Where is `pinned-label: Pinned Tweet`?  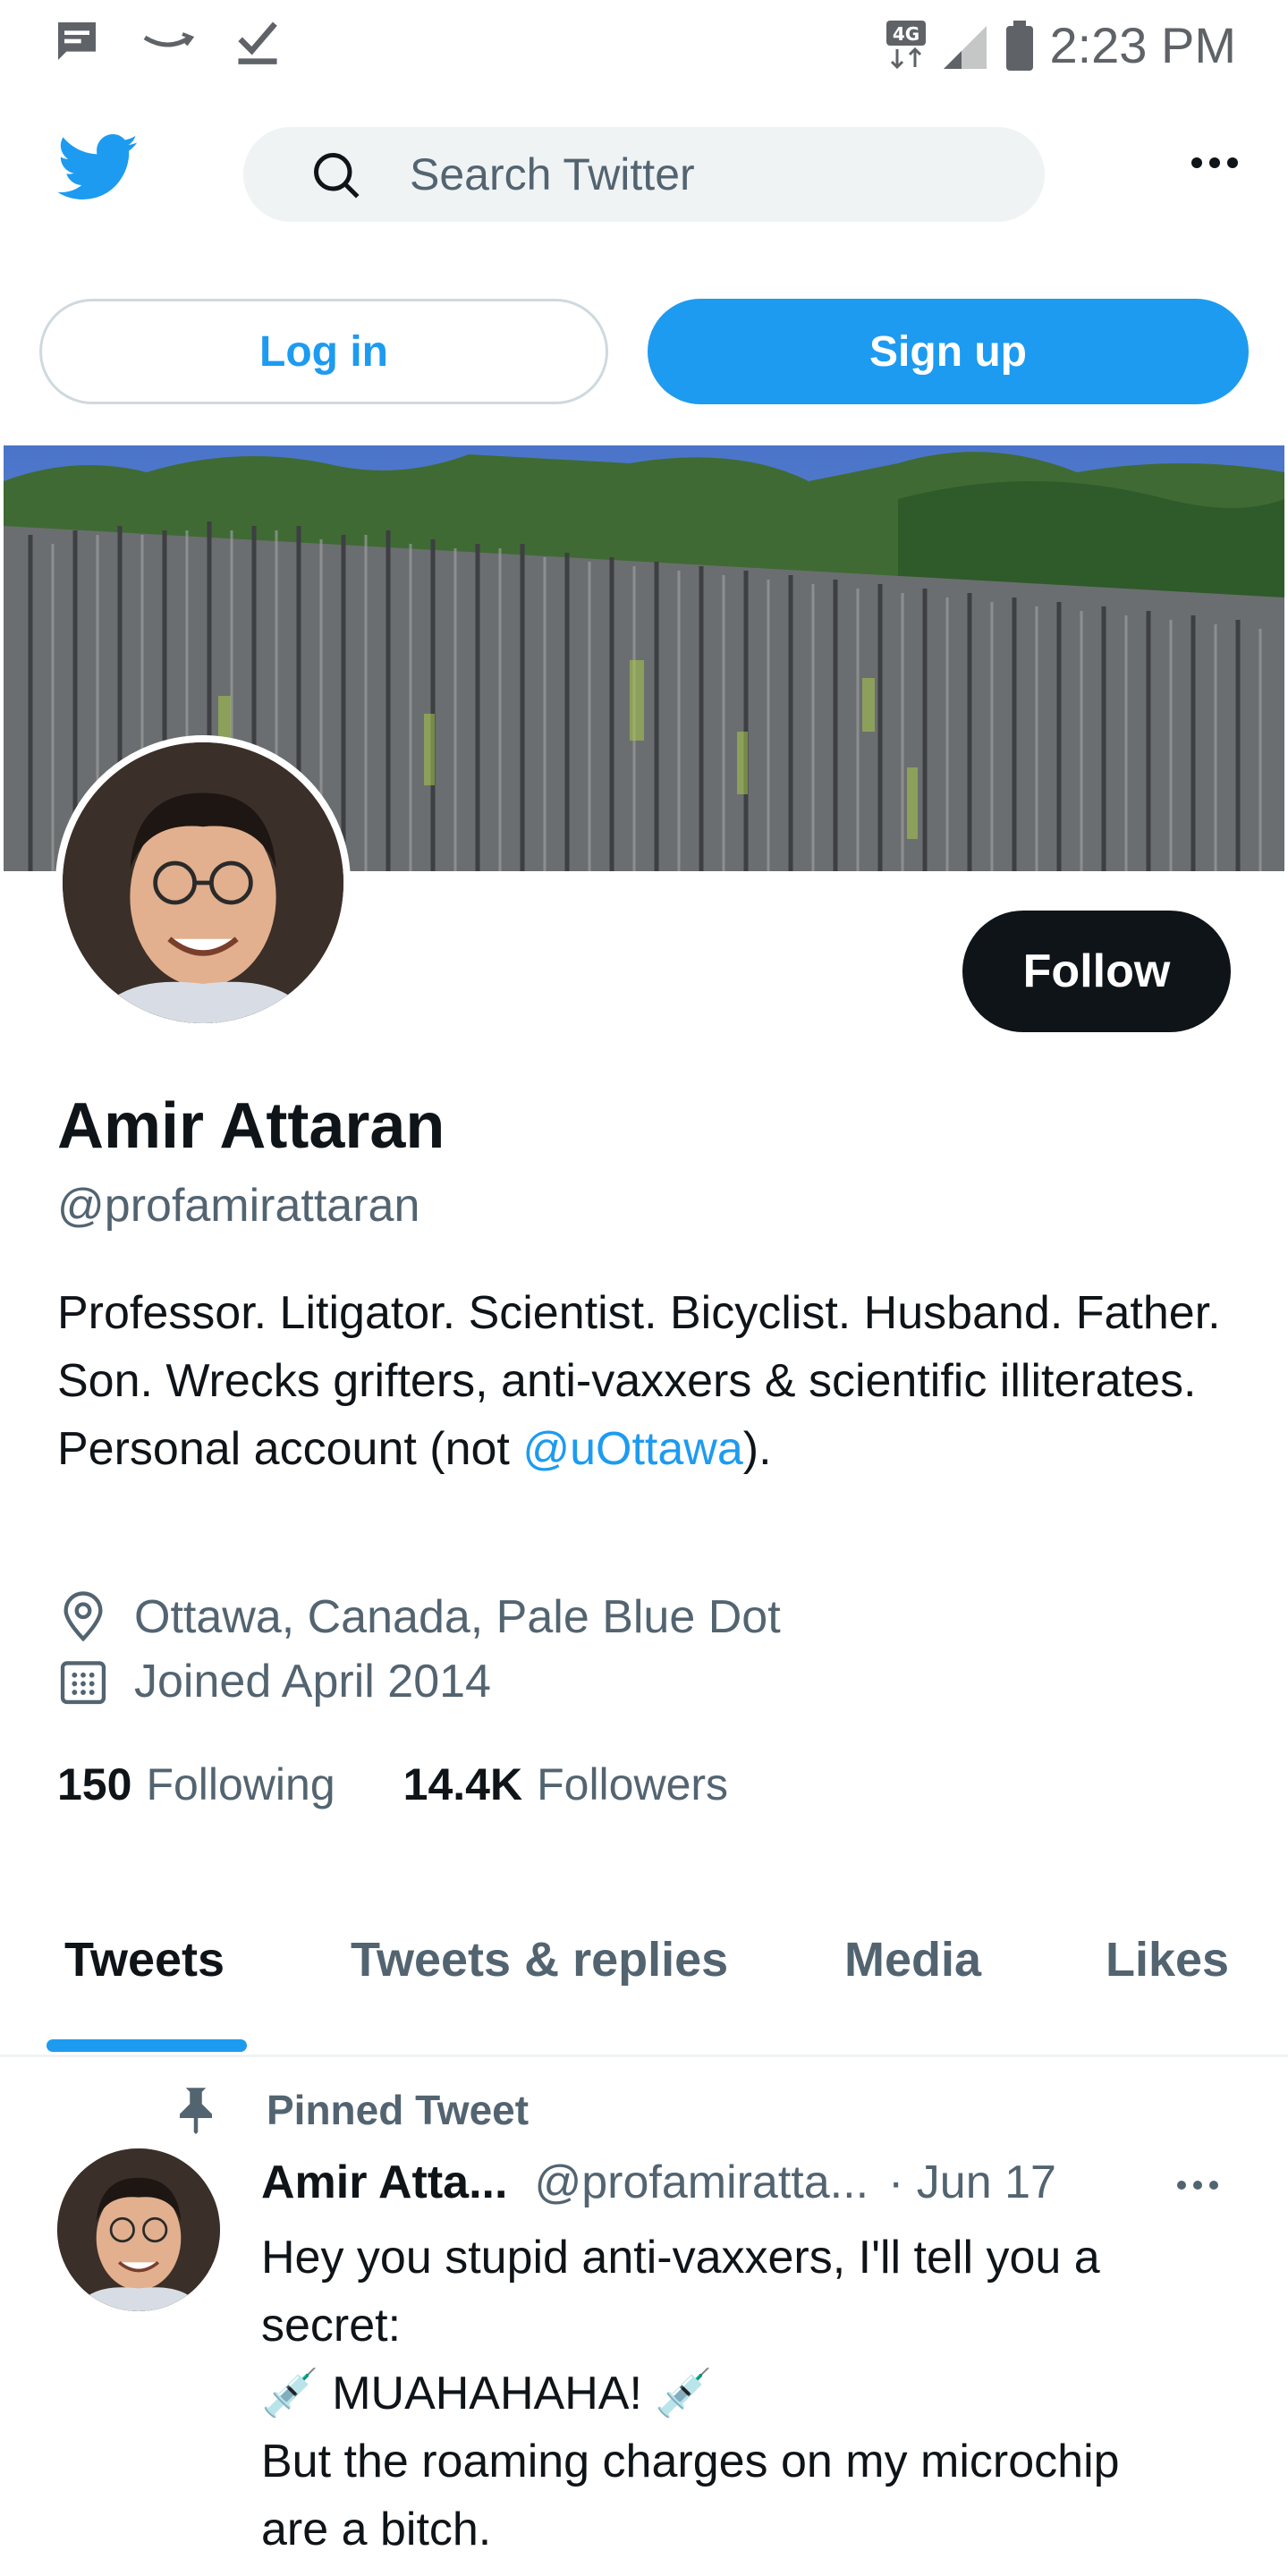 pinned-label: Pinned Tweet is located at coordinates (352, 2110).